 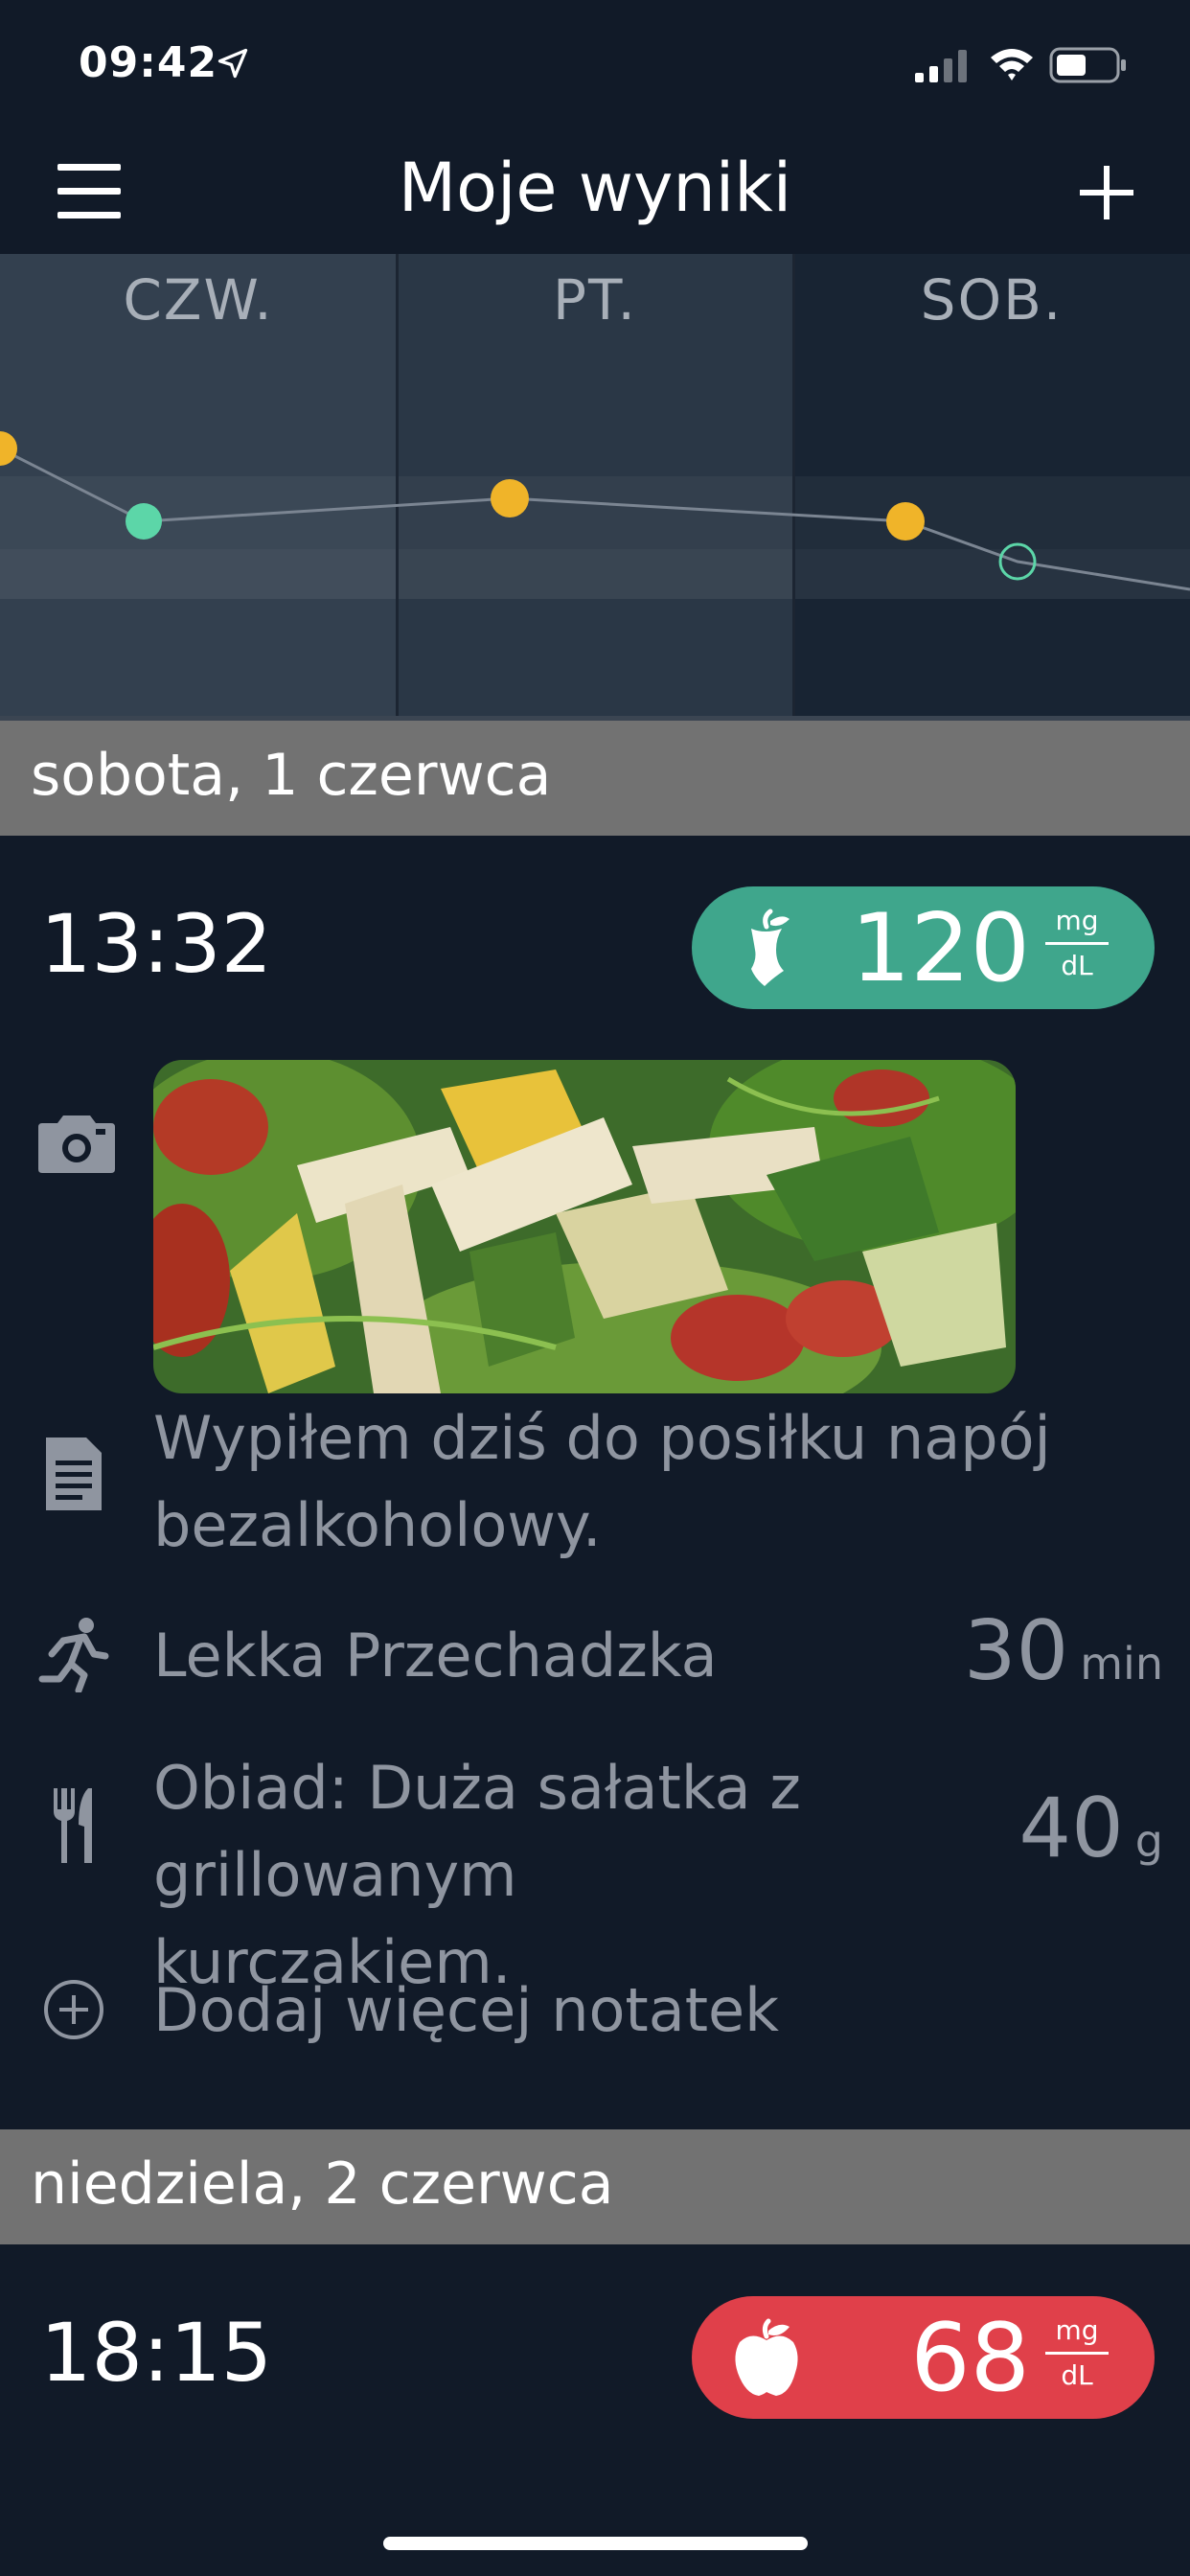 I want to click on camera-icon, so click(x=76, y=1143).